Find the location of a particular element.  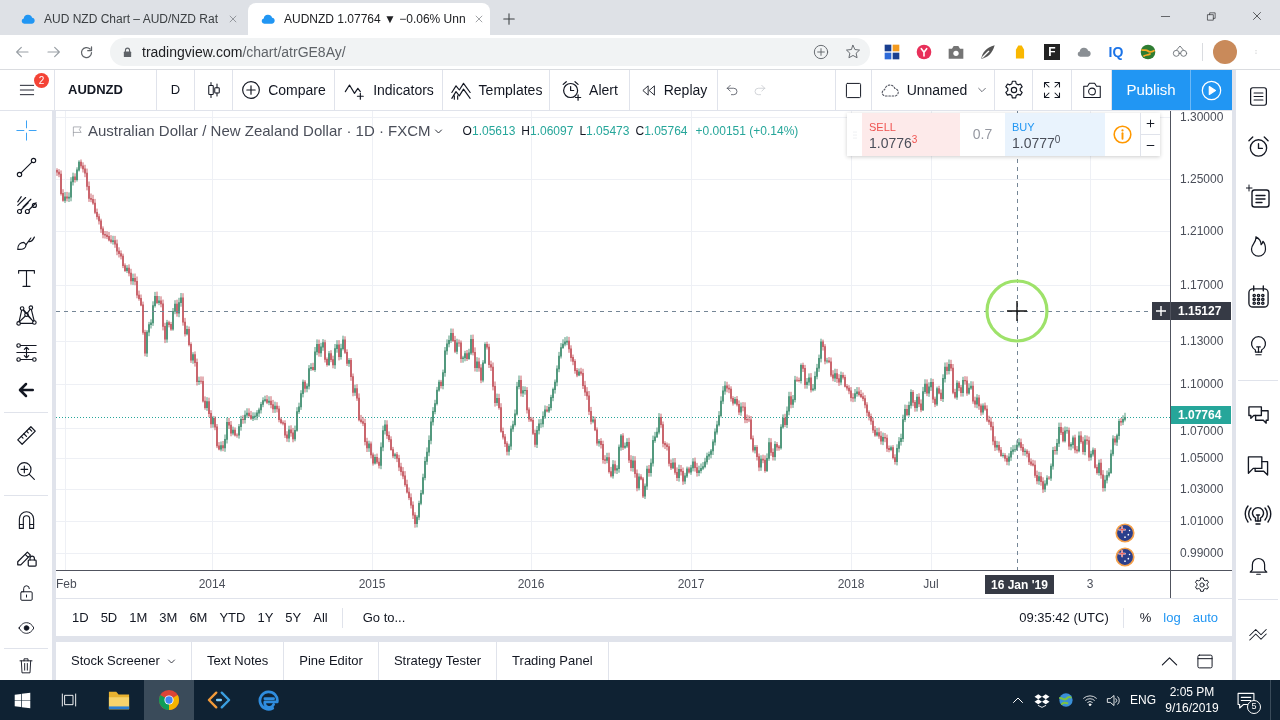

buy-button: BUY 1.0777$^{0}$ is located at coordinates (1055, 134).